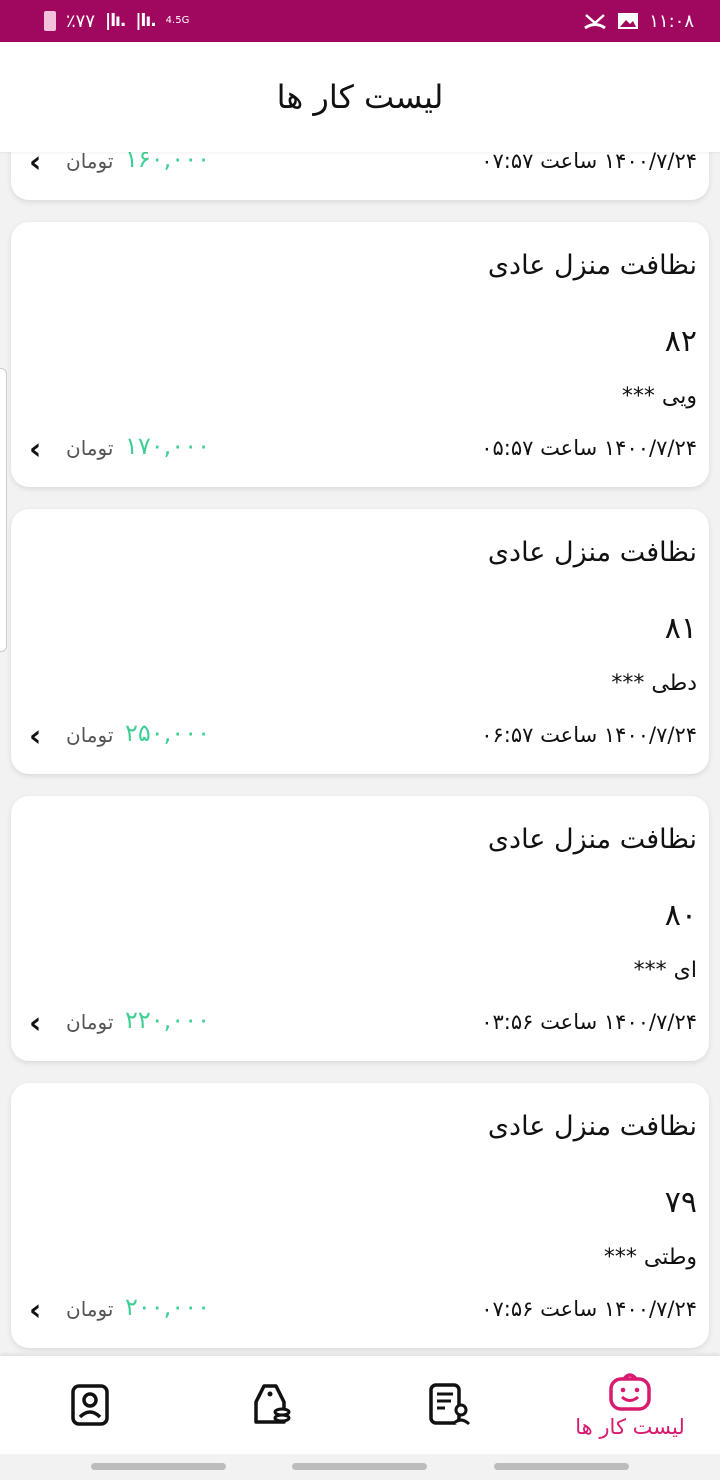 Image resolution: width=720 pixels, height=1480 pixels. Describe the element at coordinates (680, 628) in the screenshot. I see `job-id: ۸۱` at that location.